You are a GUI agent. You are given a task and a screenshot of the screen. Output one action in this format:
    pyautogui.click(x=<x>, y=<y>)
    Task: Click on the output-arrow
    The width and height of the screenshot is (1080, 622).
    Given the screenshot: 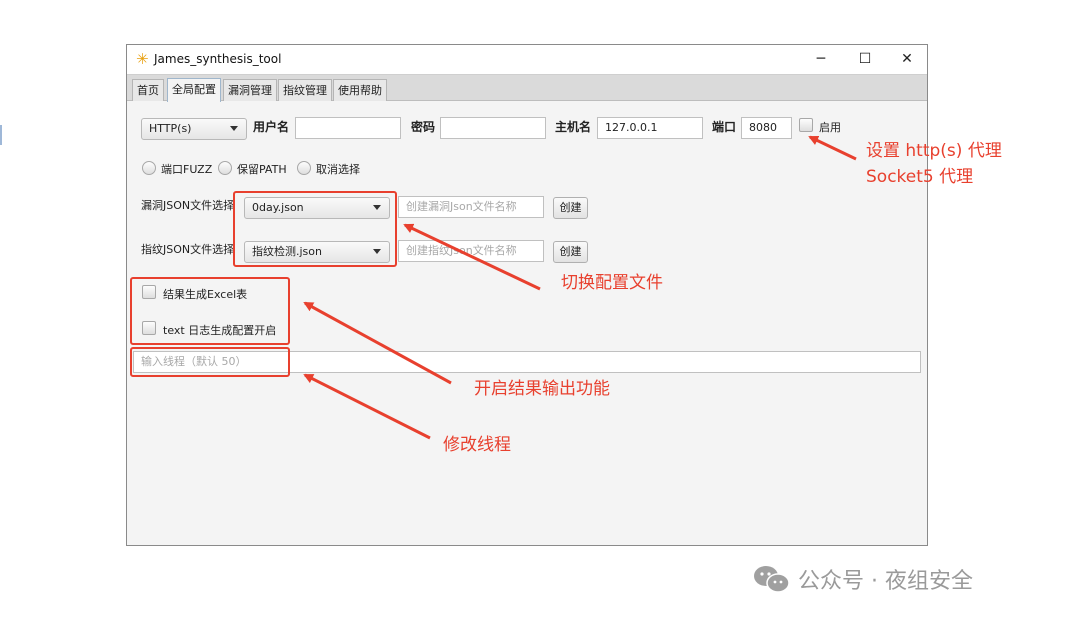 What is the action you would take?
    pyautogui.click(x=377, y=343)
    